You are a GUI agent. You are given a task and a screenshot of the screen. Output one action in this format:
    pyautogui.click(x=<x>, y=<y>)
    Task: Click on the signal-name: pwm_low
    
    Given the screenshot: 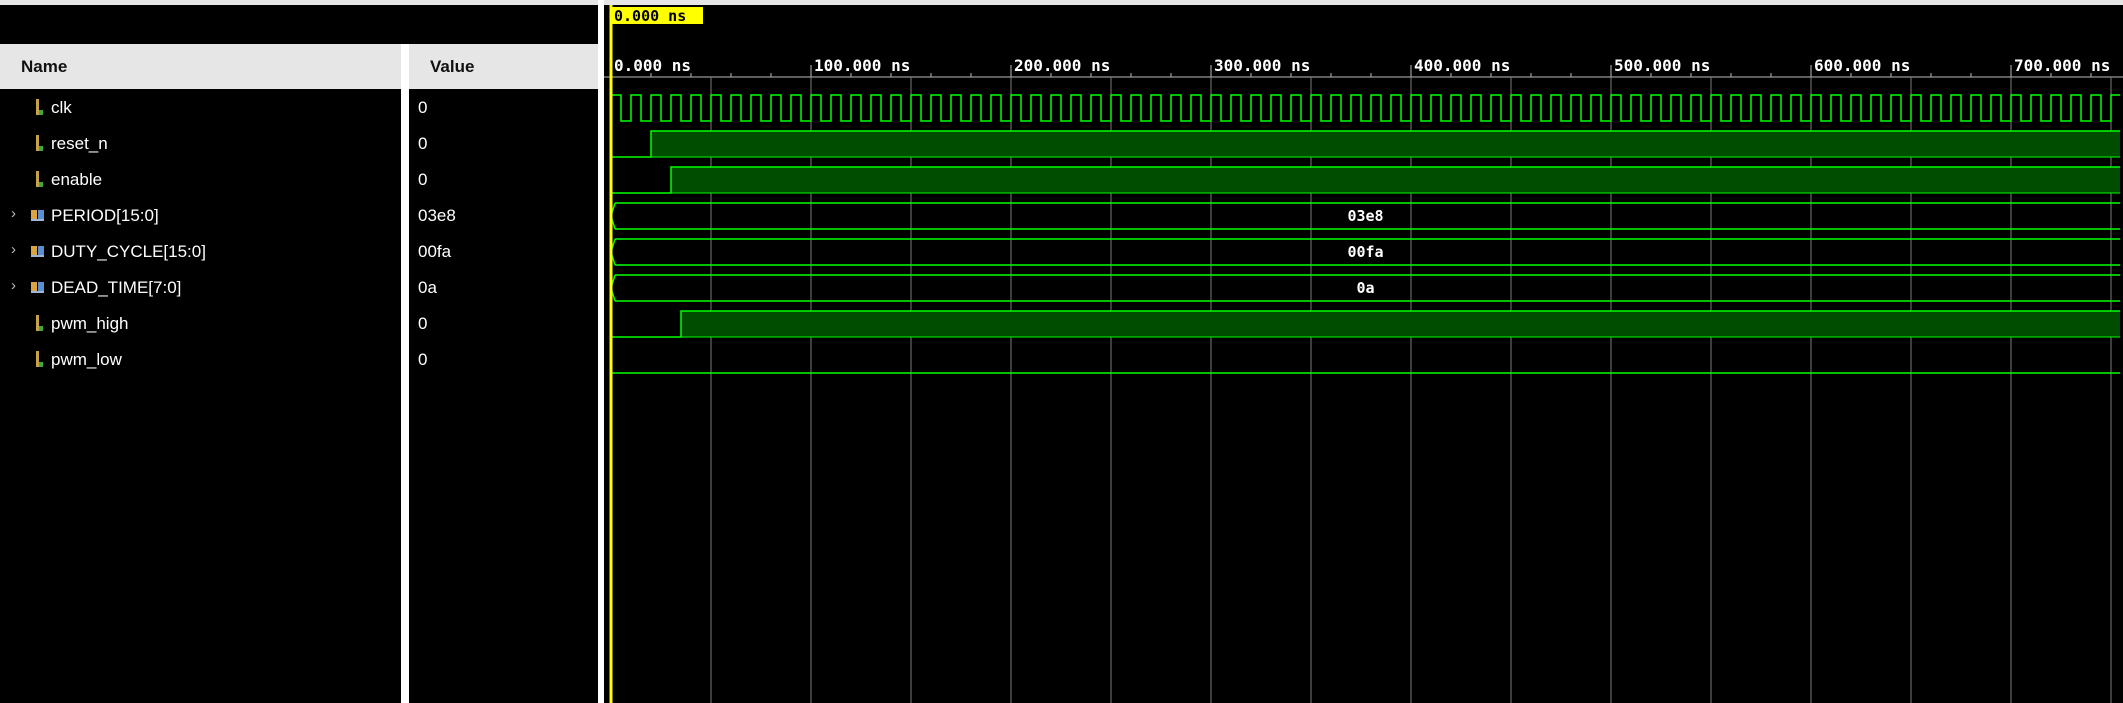 What is the action you would take?
    pyautogui.click(x=86, y=359)
    